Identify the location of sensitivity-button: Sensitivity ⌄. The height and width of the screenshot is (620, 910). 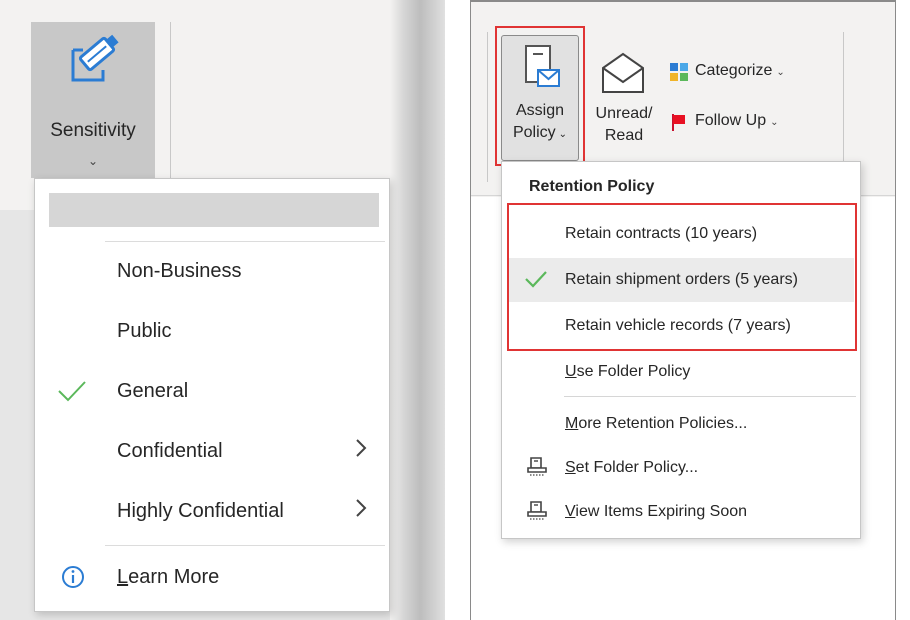
(93, 100).